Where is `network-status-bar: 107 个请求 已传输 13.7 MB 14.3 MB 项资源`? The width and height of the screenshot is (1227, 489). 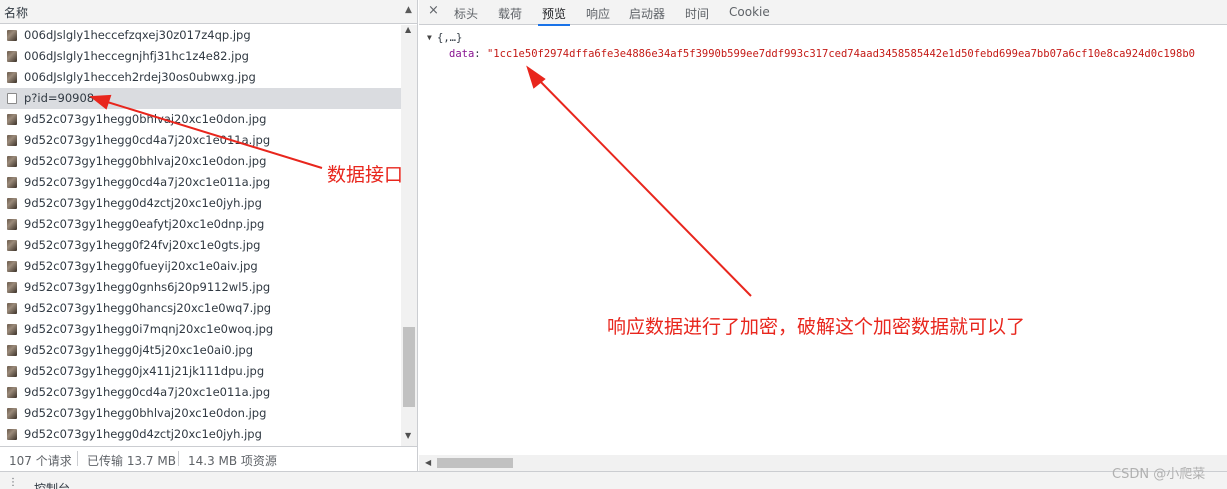
network-status-bar: 107 个请求 已传输 13.7 MB 14.3 MB 项资源 is located at coordinates (208, 458).